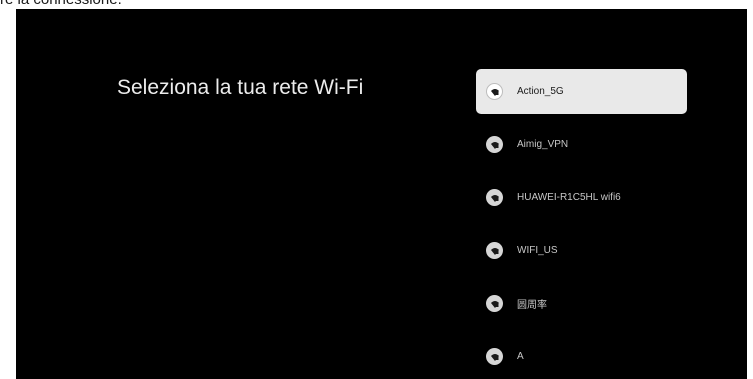 The width and height of the screenshot is (753, 379). Describe the element at coordinates (569, 197) in the screenshot. I see `wifi-network-name: HUAWEI-R1C5HL wifi6` at that location.